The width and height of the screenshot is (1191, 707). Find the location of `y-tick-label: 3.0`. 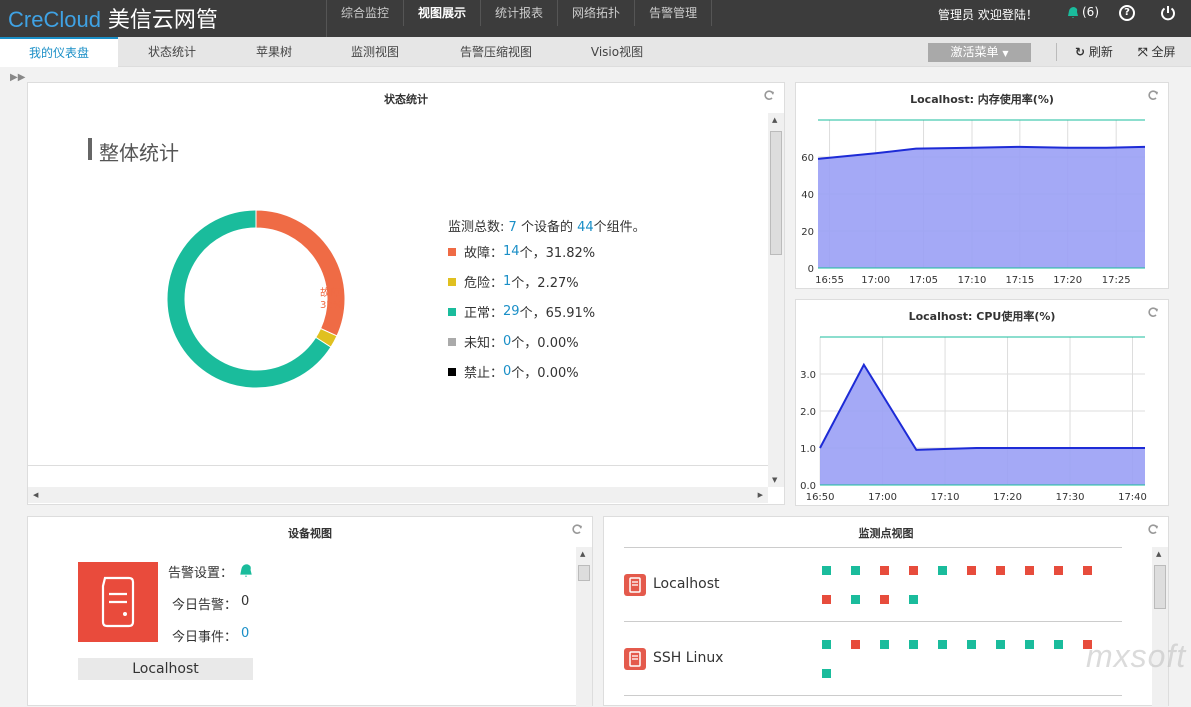

y-tick-label: 3.0 is located at coordinates (808, 375).